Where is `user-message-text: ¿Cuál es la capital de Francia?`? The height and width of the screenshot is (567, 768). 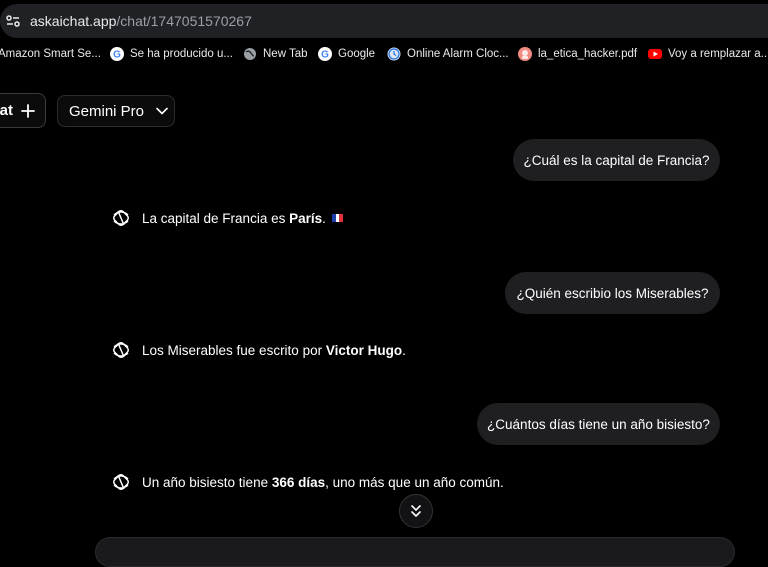 user-message-text: ¿Cuál es la capital de Francia? is located at coordinates (616, 160).